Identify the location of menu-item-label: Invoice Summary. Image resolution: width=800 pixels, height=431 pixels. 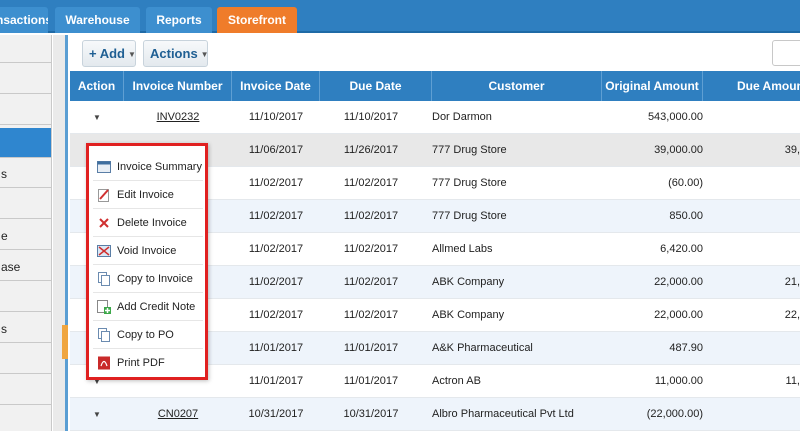
(159, 167).